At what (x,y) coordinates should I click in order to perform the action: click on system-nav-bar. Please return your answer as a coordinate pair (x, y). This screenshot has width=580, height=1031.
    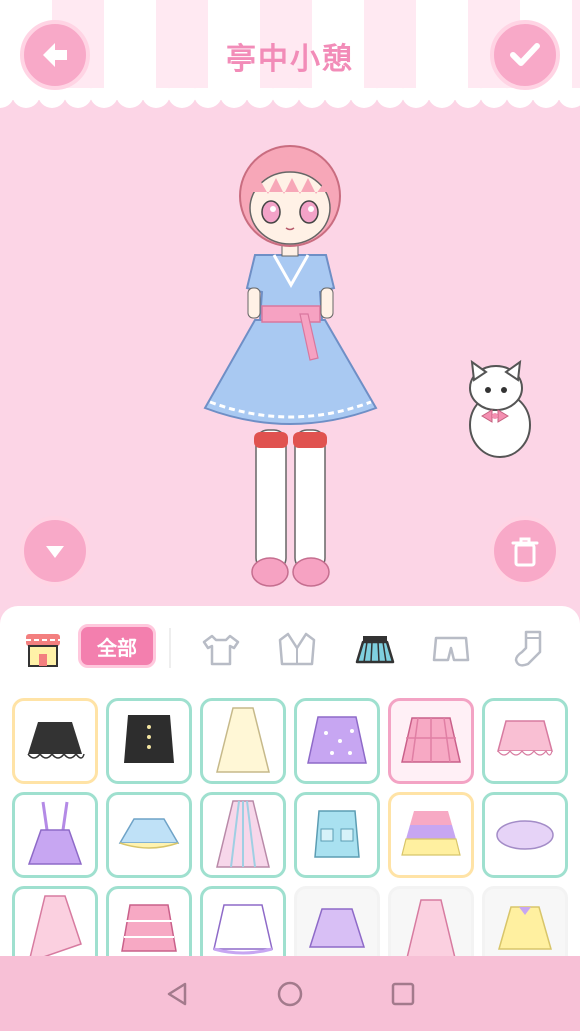
    Looking at the image, I should click on (290, 993).